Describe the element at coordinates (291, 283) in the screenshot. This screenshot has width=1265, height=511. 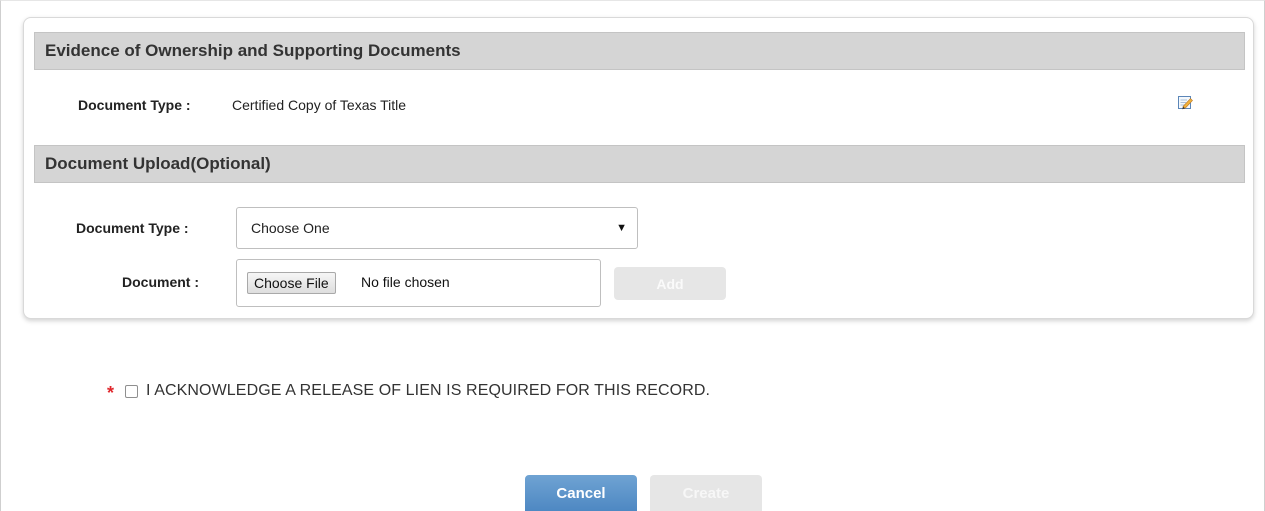
I see `choose-file-button: Choose File` at that location.